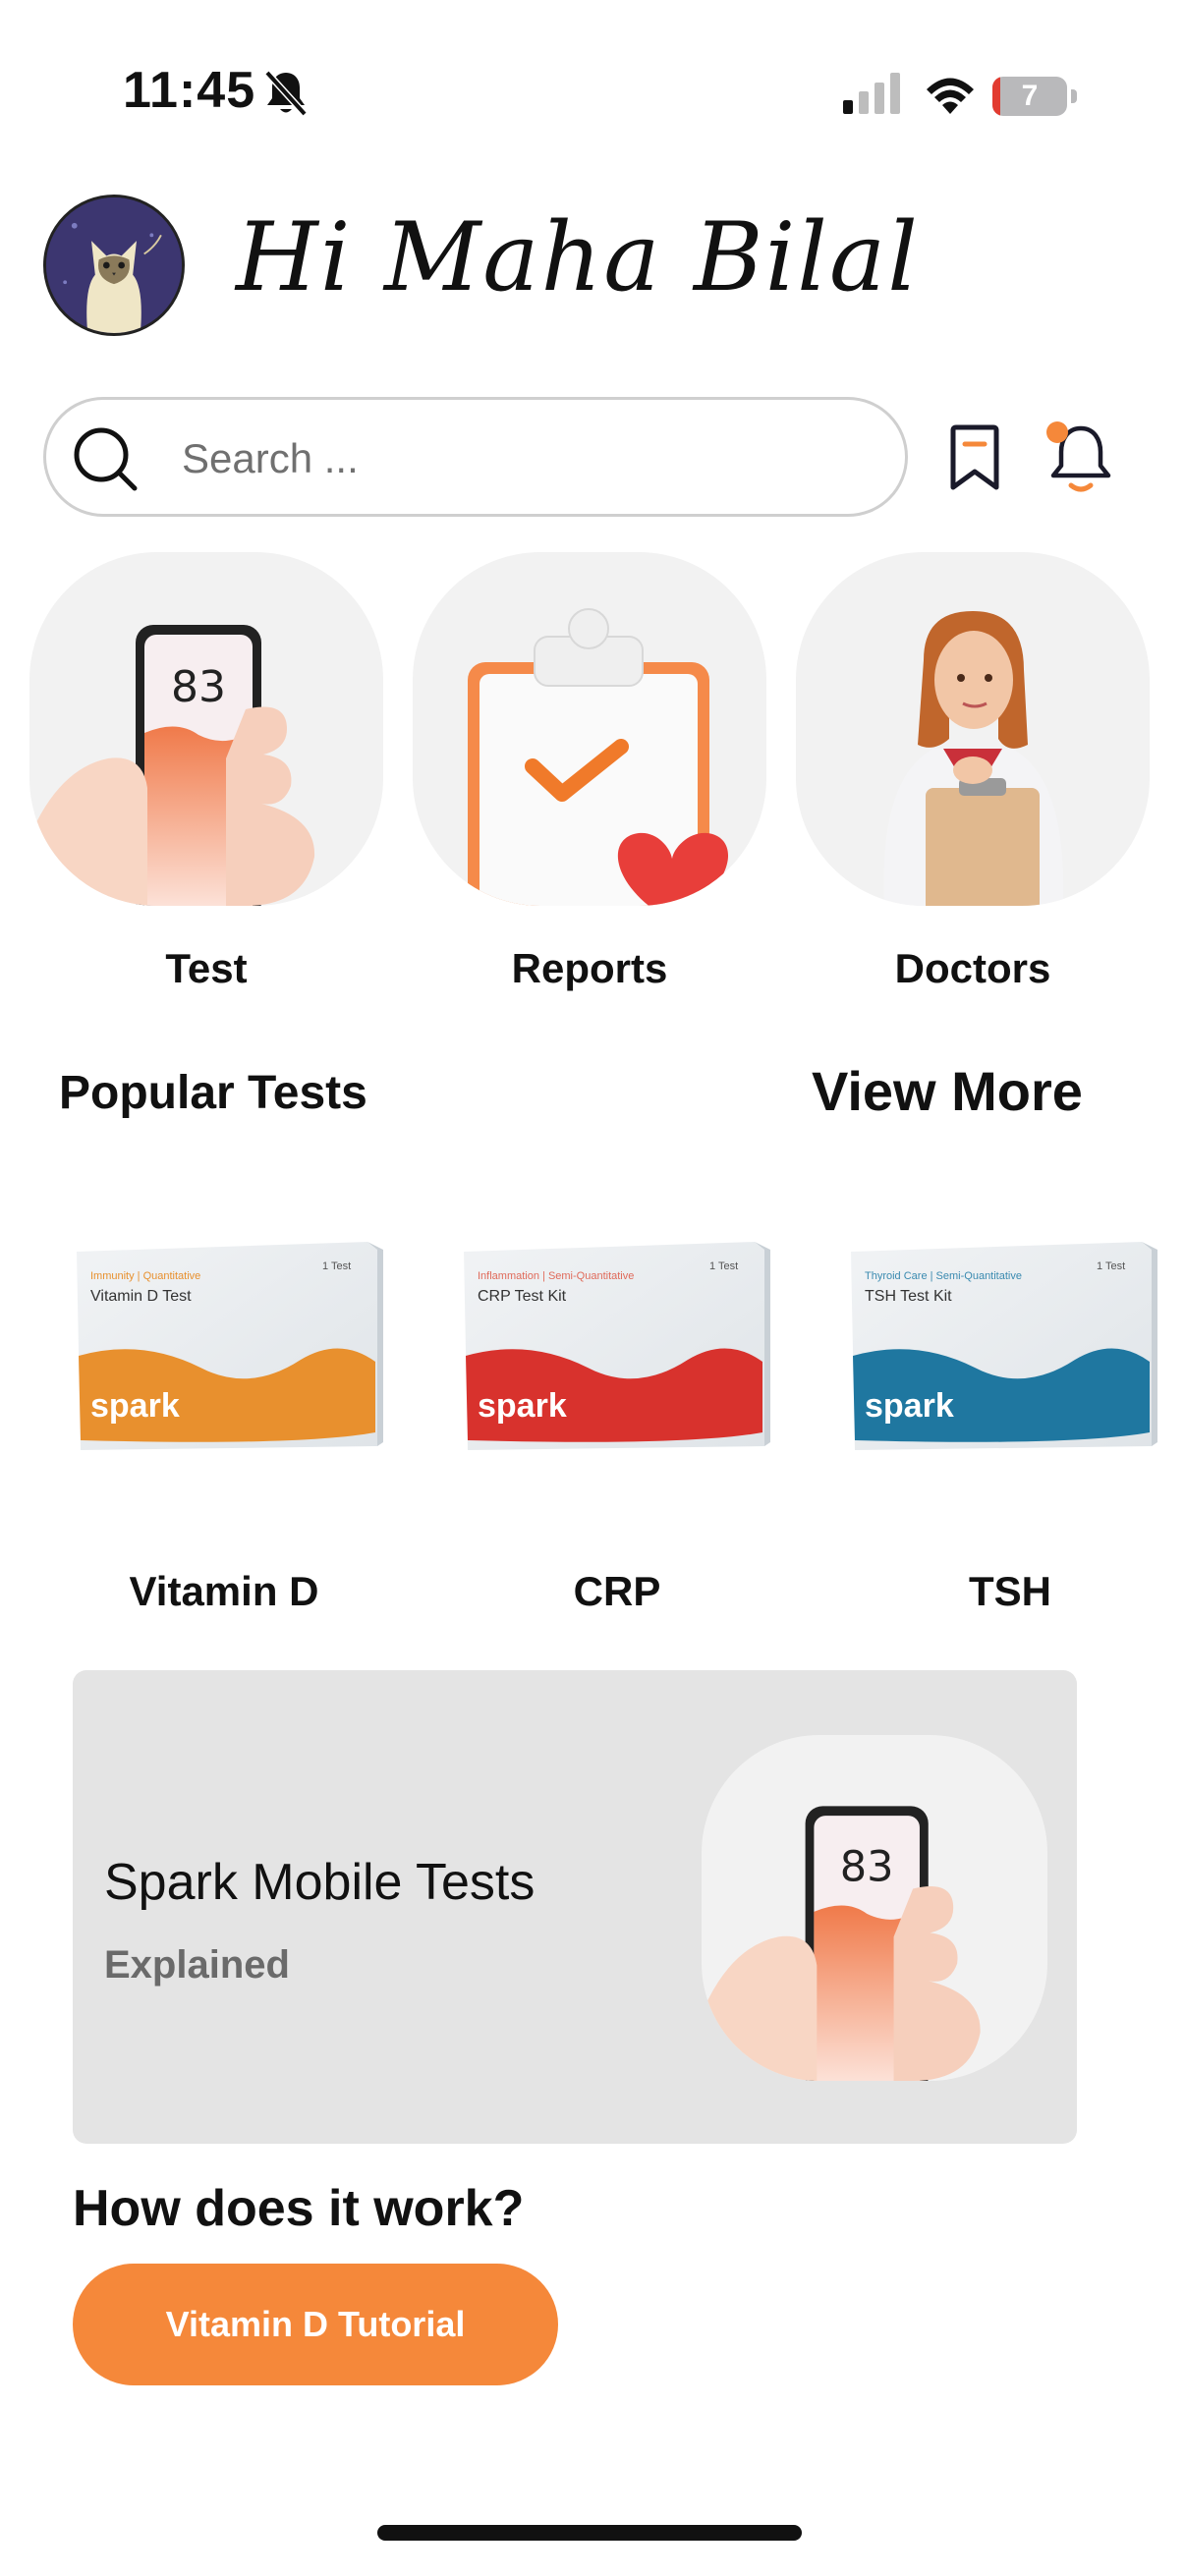 The height and width of the screenshot is (2576, 1185). What do you see at coordinates (299, 2208) in the screenshot?
I see `how-it-works-title: How does it work?` at bounding box center [299, 2208].